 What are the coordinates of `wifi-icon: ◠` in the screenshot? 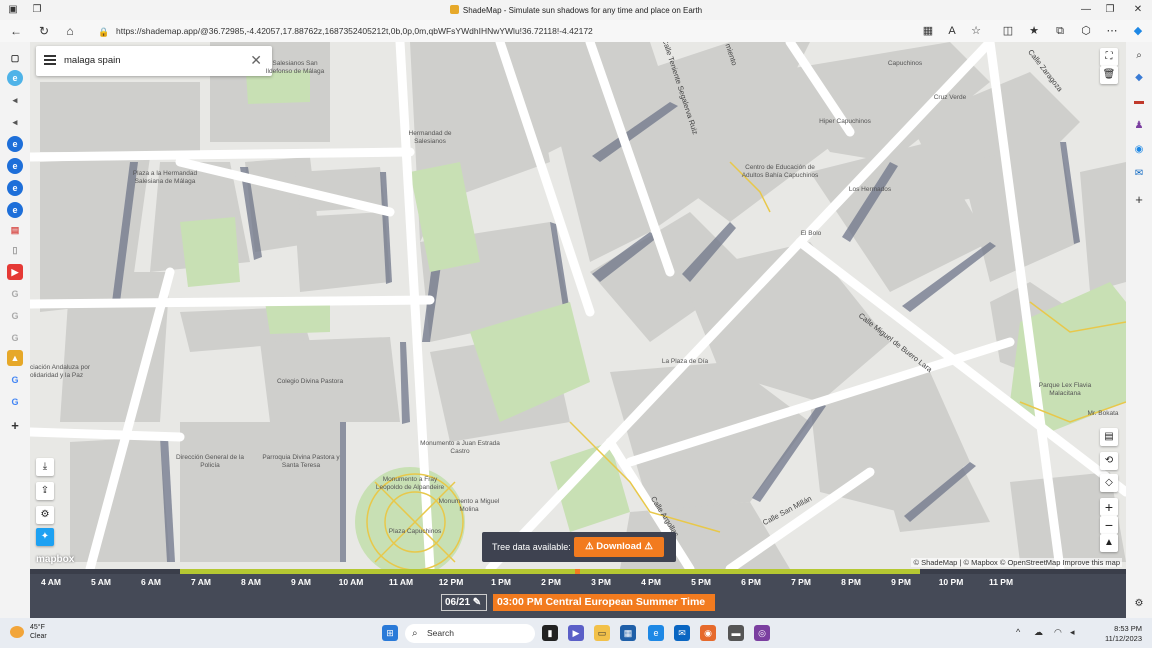 It's located at (1058, 632).